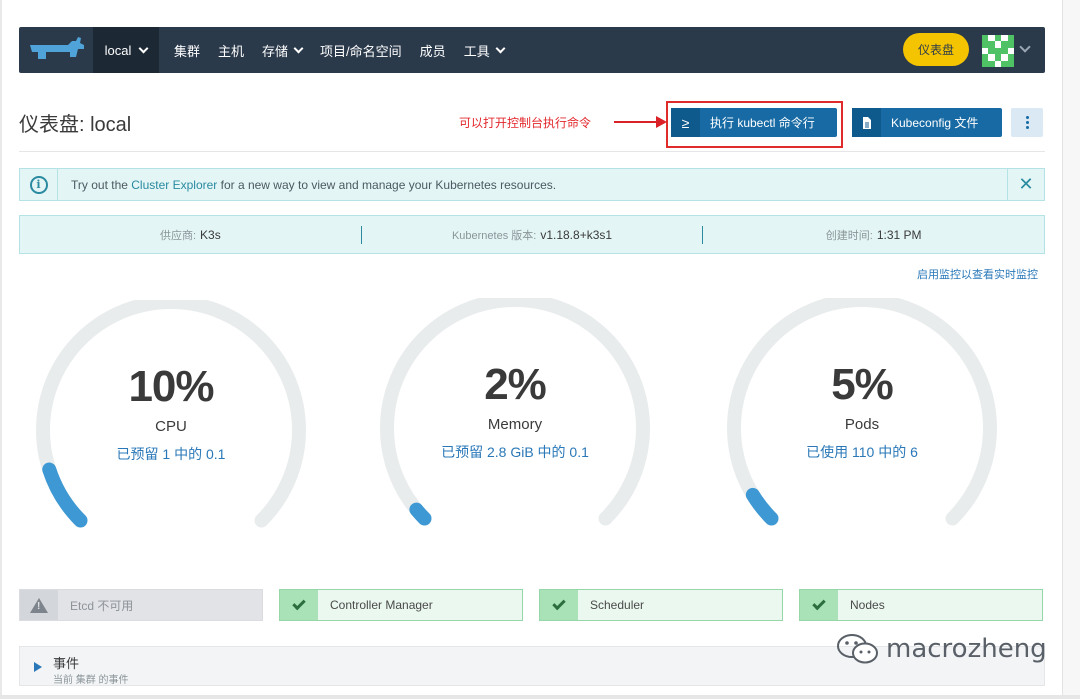 The width and height of the screenshot is (1080, 699). What do you see at coordinates (118, 50) in the screenshot?
I see `cluster-selector-label: local` at bounding box center [118, 50].